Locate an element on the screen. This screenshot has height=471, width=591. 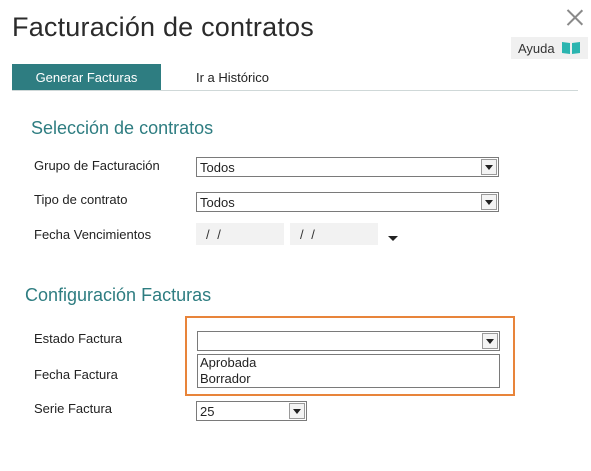
serie-factura-select: 25 is located at coordinates (251, 411).